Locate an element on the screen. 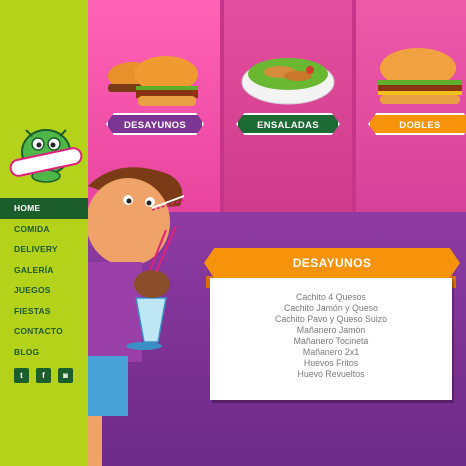 The height and width of the screenshot is (466, 466). nav-item-contacto: CONTACTO is located at coordinates (44, 331).